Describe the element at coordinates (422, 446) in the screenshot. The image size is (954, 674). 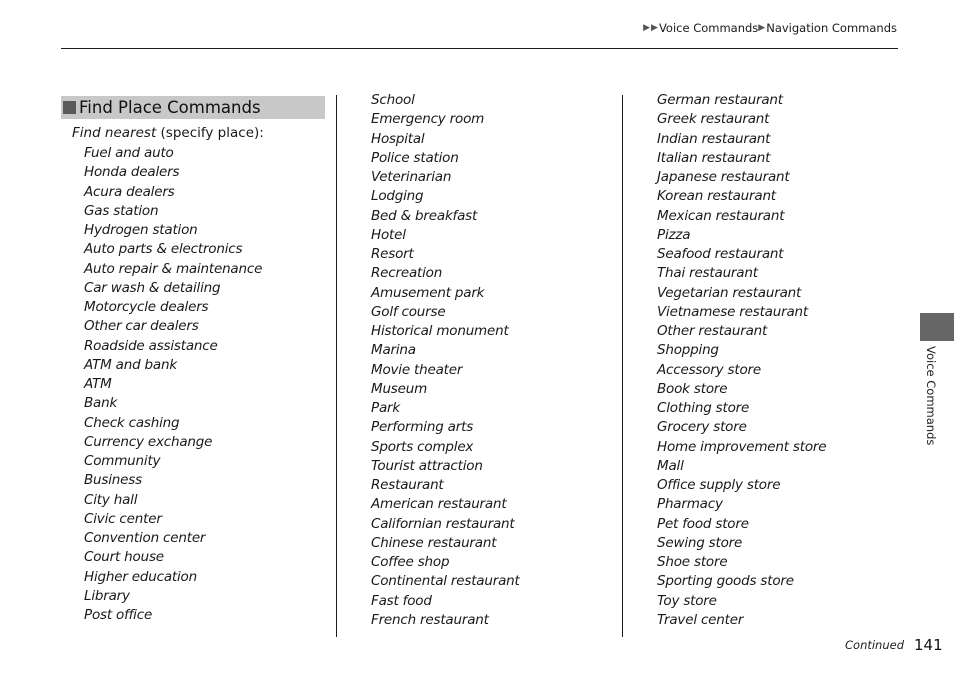
I see `list-item: Sports complex` at that location.